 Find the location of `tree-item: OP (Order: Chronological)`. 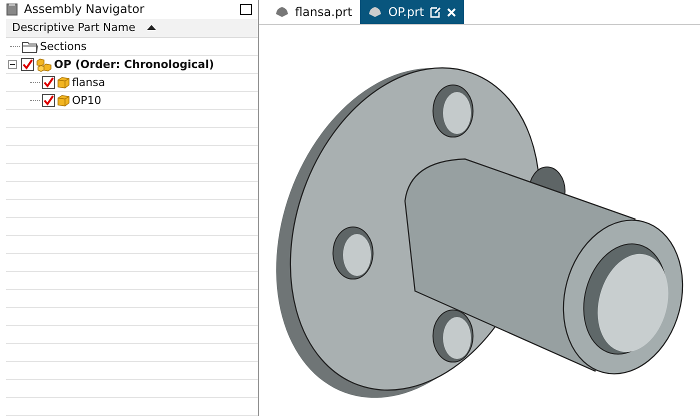

tree-item: OP (Order: Chronological) is located at coordinates (134, 64).